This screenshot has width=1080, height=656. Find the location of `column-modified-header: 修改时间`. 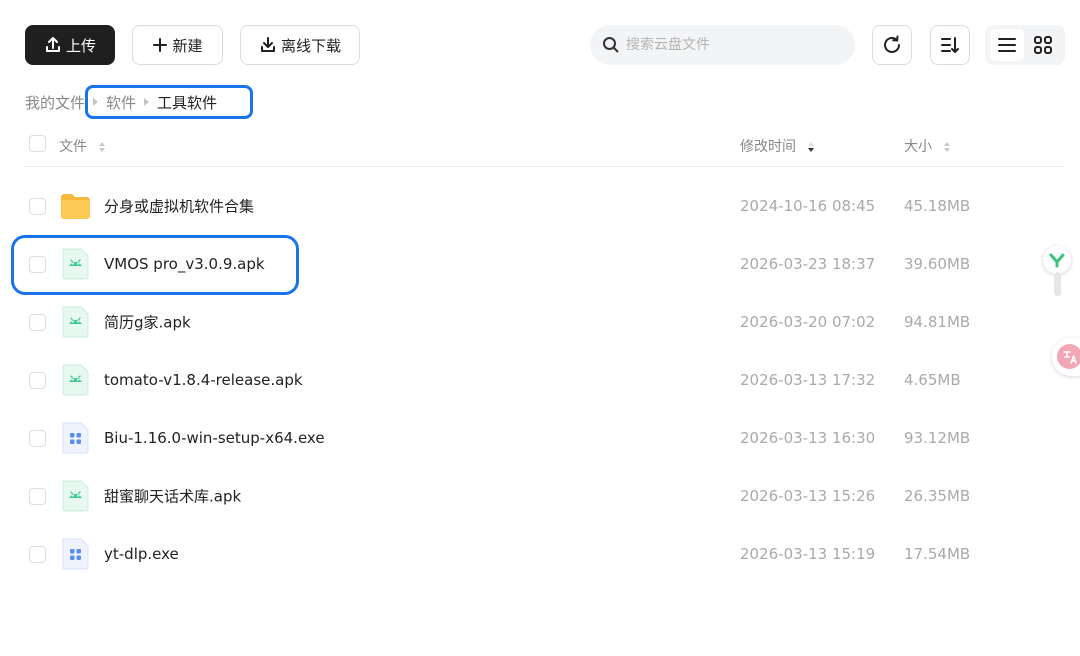

column-modified-header: 修改时间 is located at coordinates (777, 146).